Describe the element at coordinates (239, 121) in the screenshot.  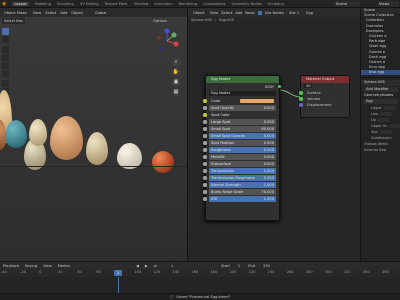
I see `param-large-spot: Large Spot 0.000` at that location.